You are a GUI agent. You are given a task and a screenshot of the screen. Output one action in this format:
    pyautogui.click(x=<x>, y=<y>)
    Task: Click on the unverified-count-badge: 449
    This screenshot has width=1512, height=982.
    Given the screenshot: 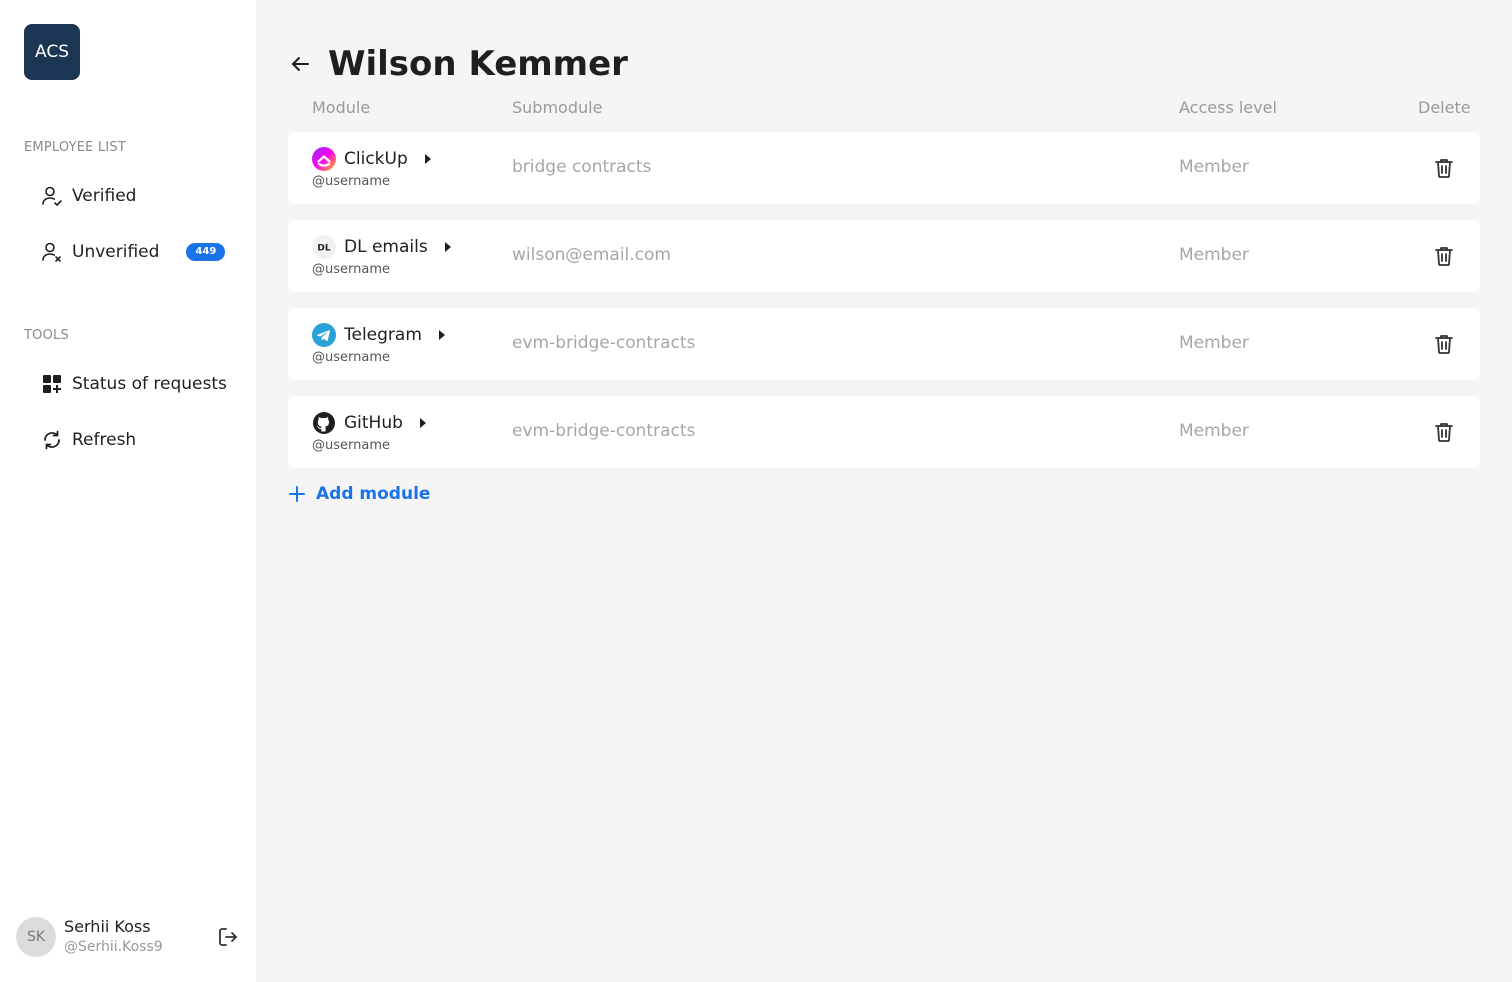 What is the action you would take?
    pyautogui.click(x=206, y=252)
    